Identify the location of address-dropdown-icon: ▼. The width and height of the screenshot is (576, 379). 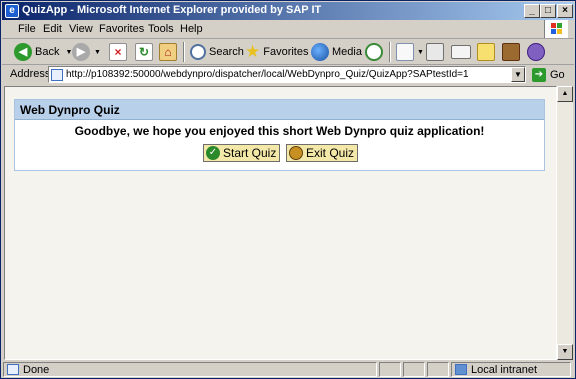
(518, 74).